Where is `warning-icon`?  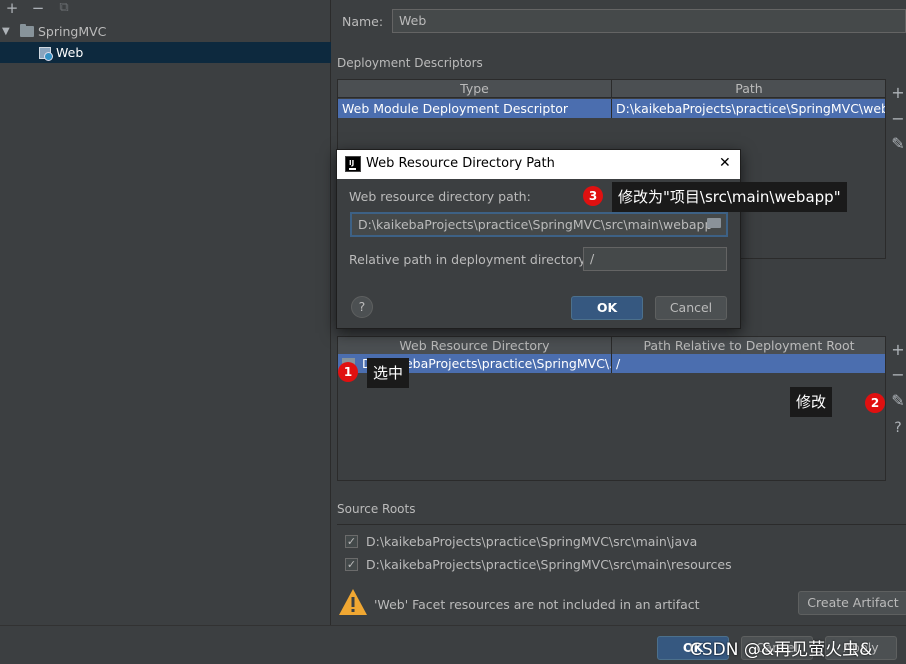 warning-icon is located at coordinates (353, 602).